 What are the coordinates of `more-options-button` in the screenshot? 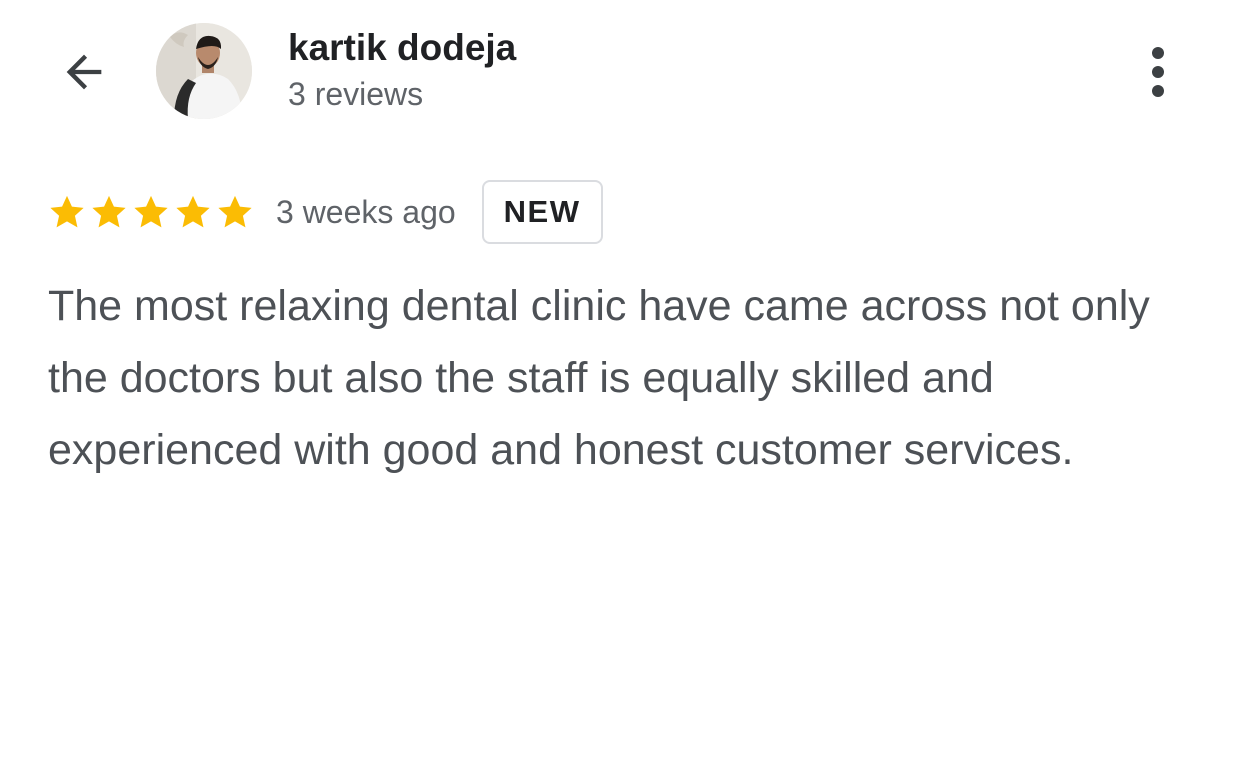 It's located at (1158, 72).